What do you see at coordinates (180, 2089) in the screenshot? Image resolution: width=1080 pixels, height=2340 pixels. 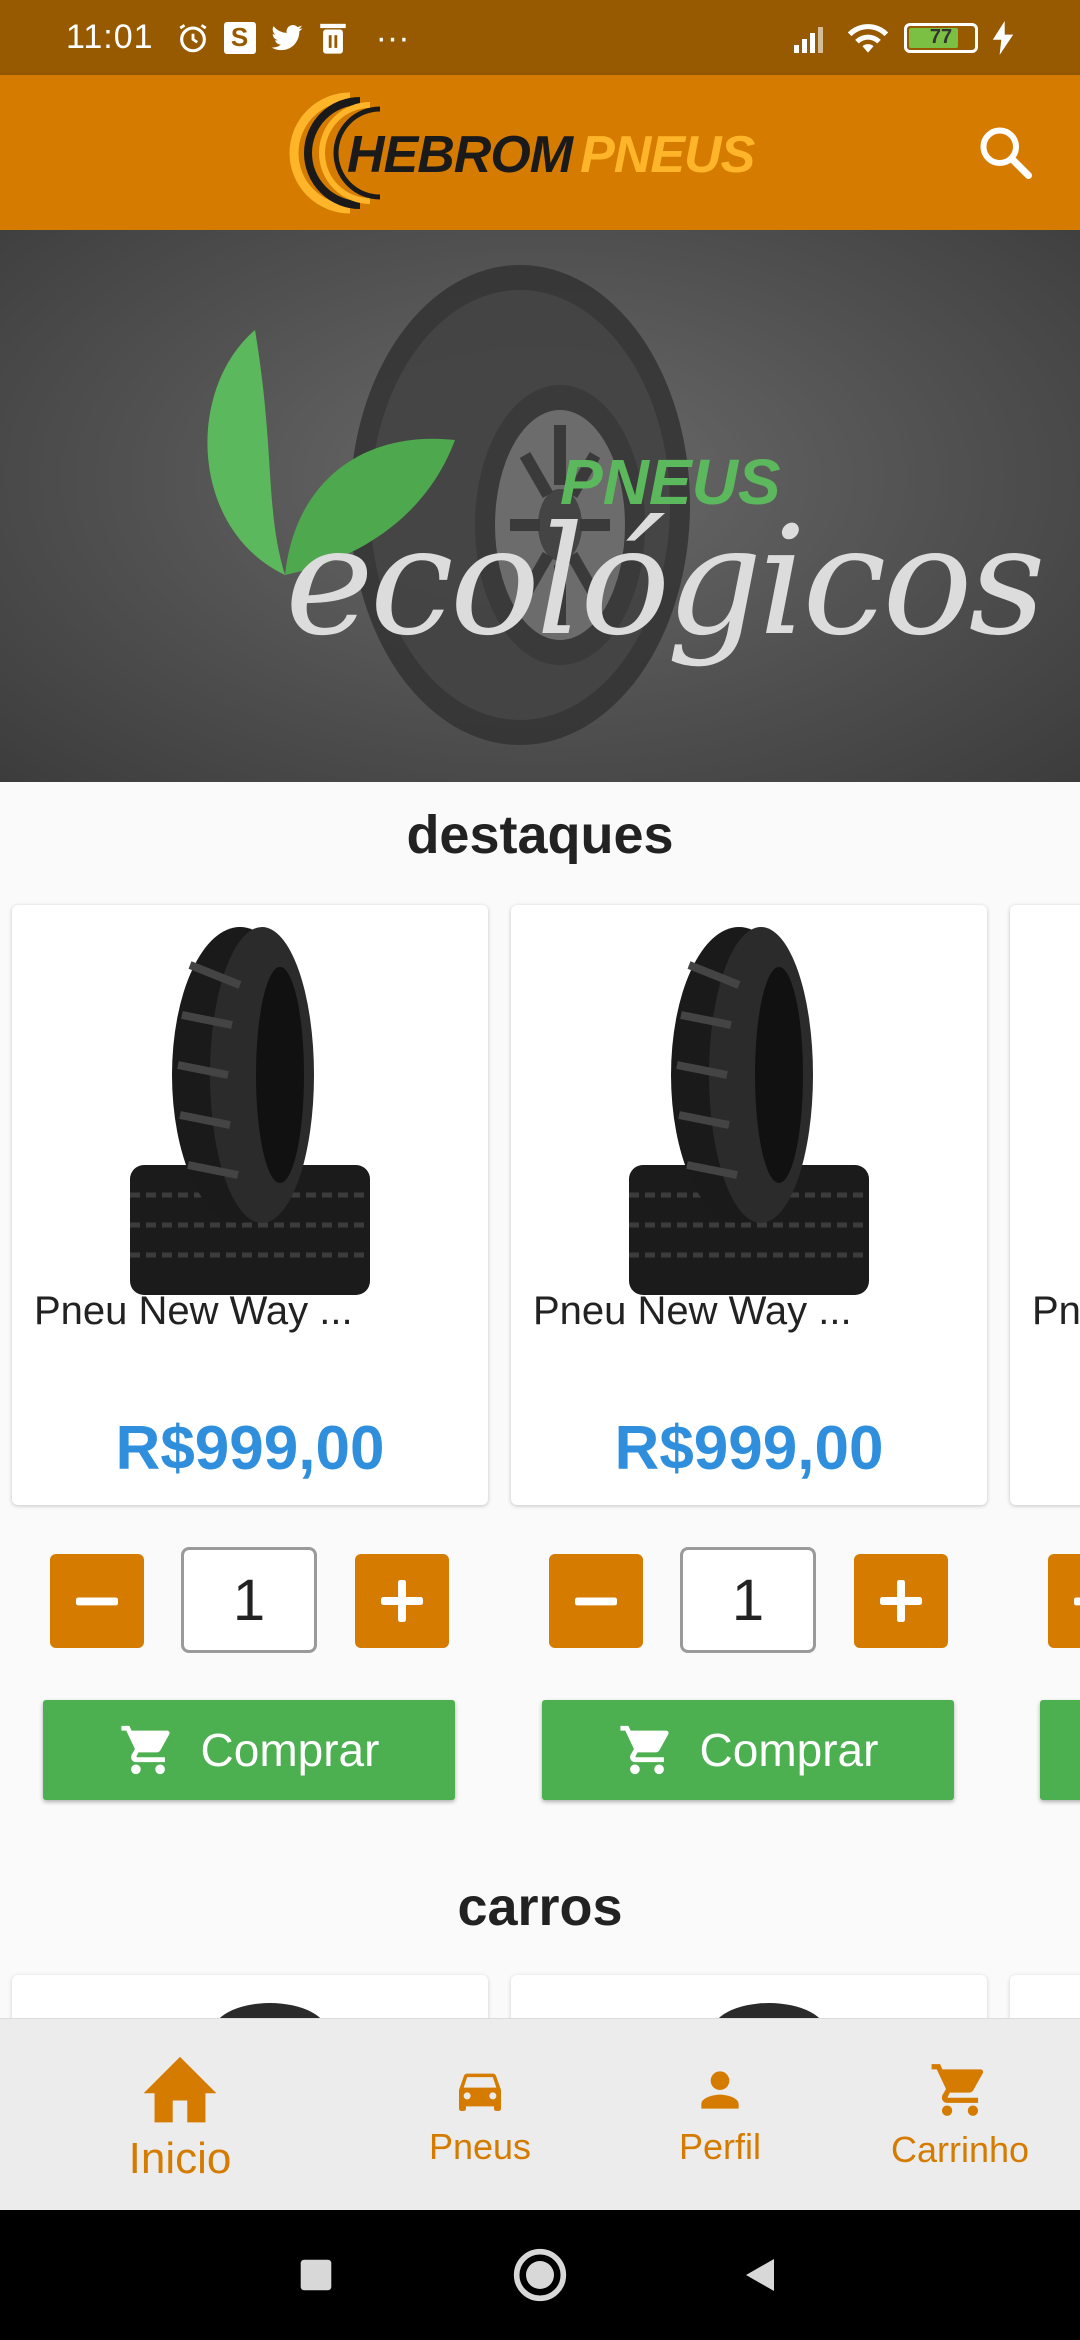 I see `home-icon` at bounding box center [180, 2089].